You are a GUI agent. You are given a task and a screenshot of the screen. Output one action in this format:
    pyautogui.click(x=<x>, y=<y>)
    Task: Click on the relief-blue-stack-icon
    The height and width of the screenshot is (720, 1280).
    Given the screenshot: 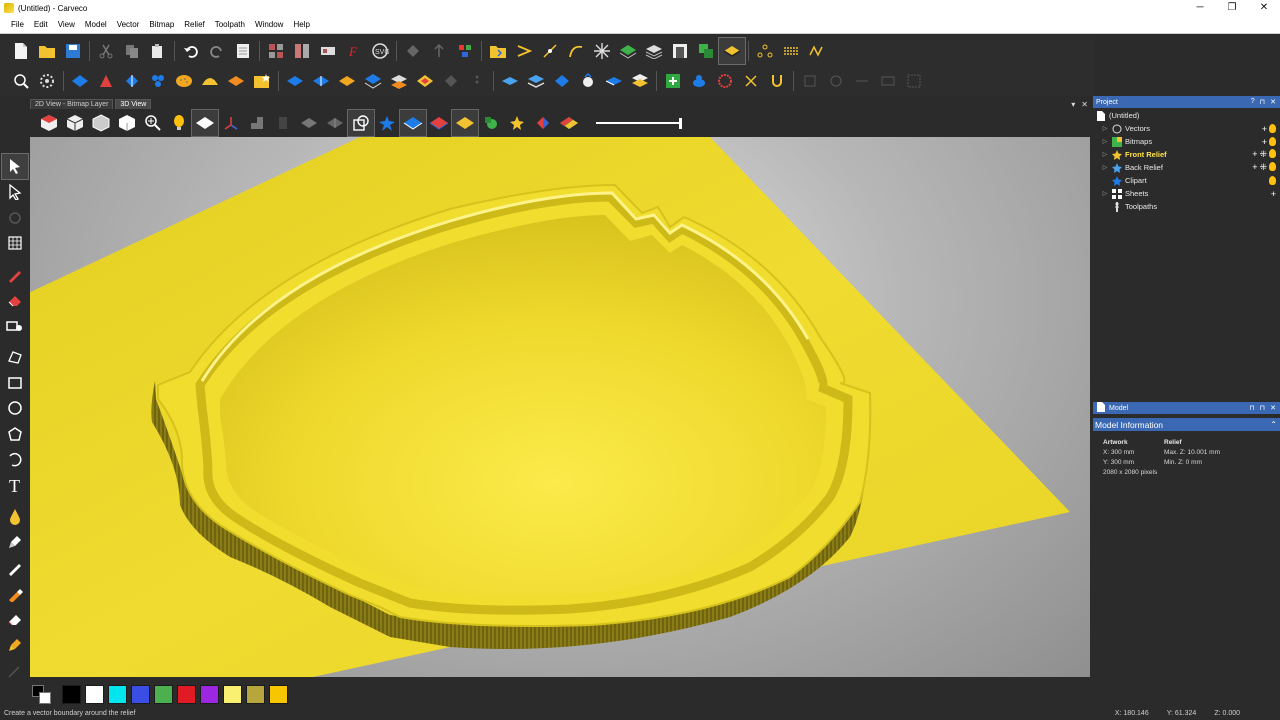 What is the action you would take?
    pyautogui.click(x=373, y=81)
    